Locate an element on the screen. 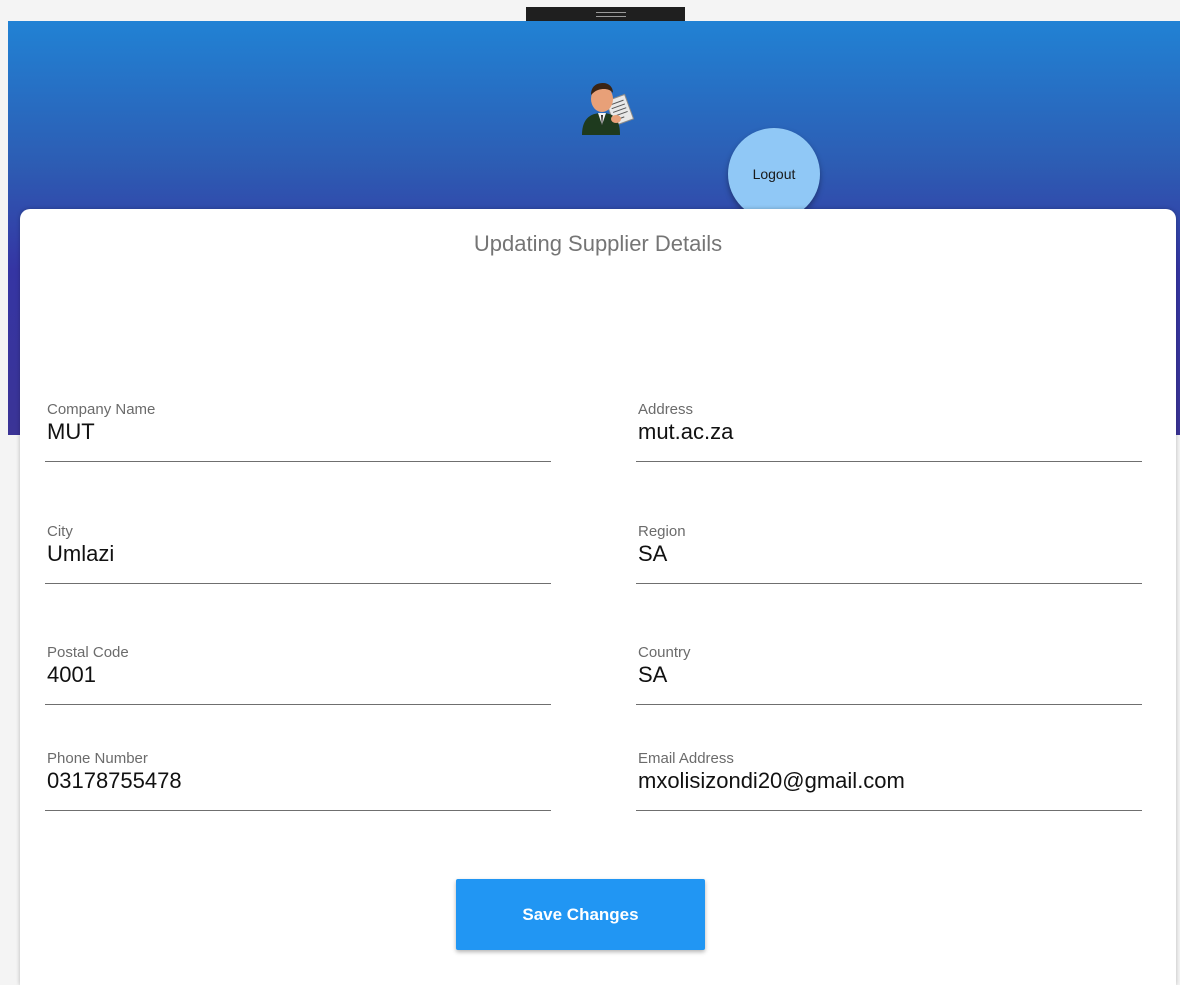 The width and height of the screenshot is (1180, 985). address-label: Address is located at coordinates (666, 409).